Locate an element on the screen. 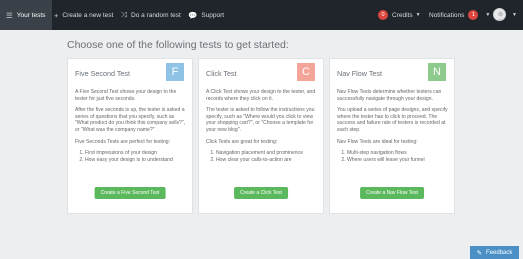 The height and width of the screenshot is (259, 523). avatar is located at coordinates (499, 14).